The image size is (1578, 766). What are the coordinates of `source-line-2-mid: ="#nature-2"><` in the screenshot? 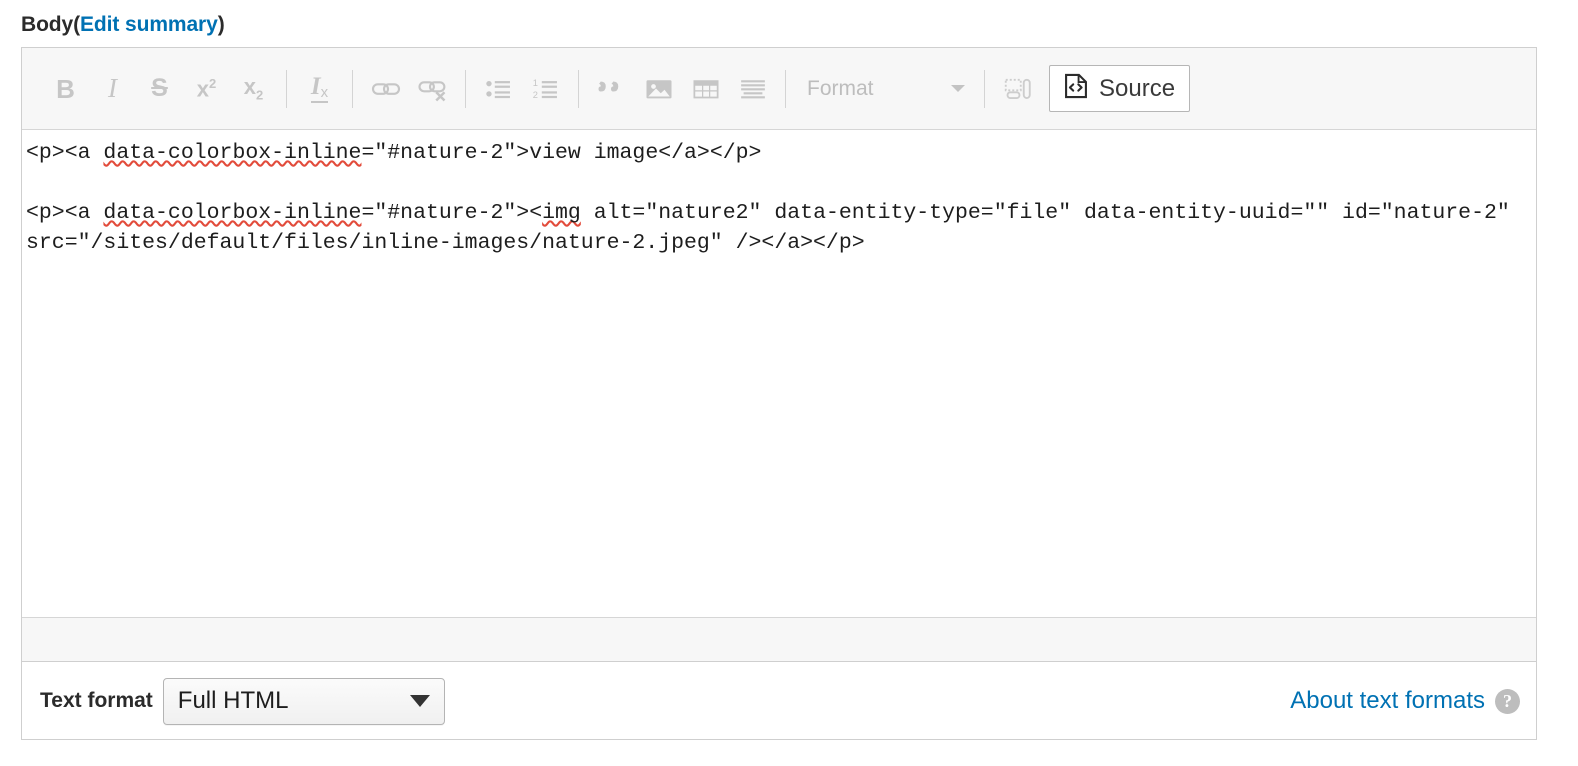 It's located at (452, 213).